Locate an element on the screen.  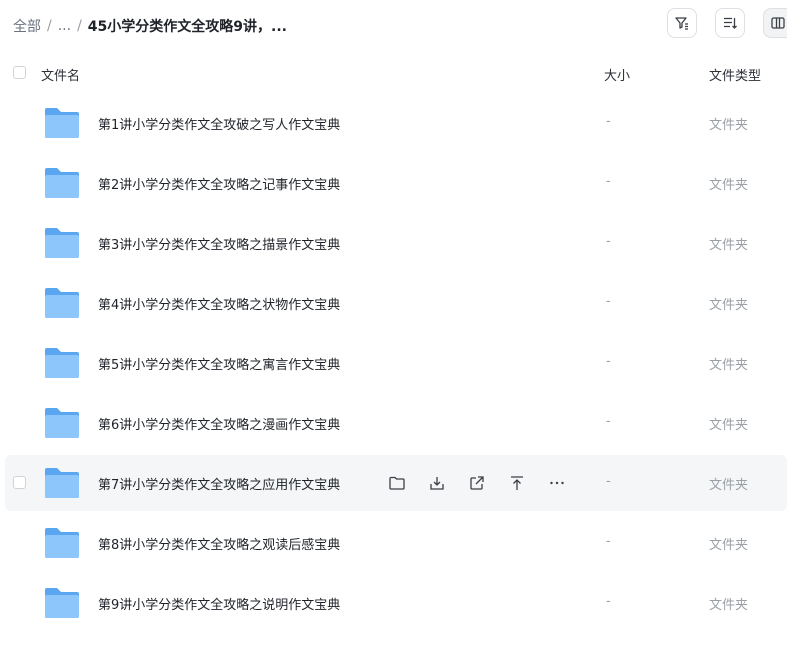
column-header-name: 文件名 is located at coordinates (60, 74).